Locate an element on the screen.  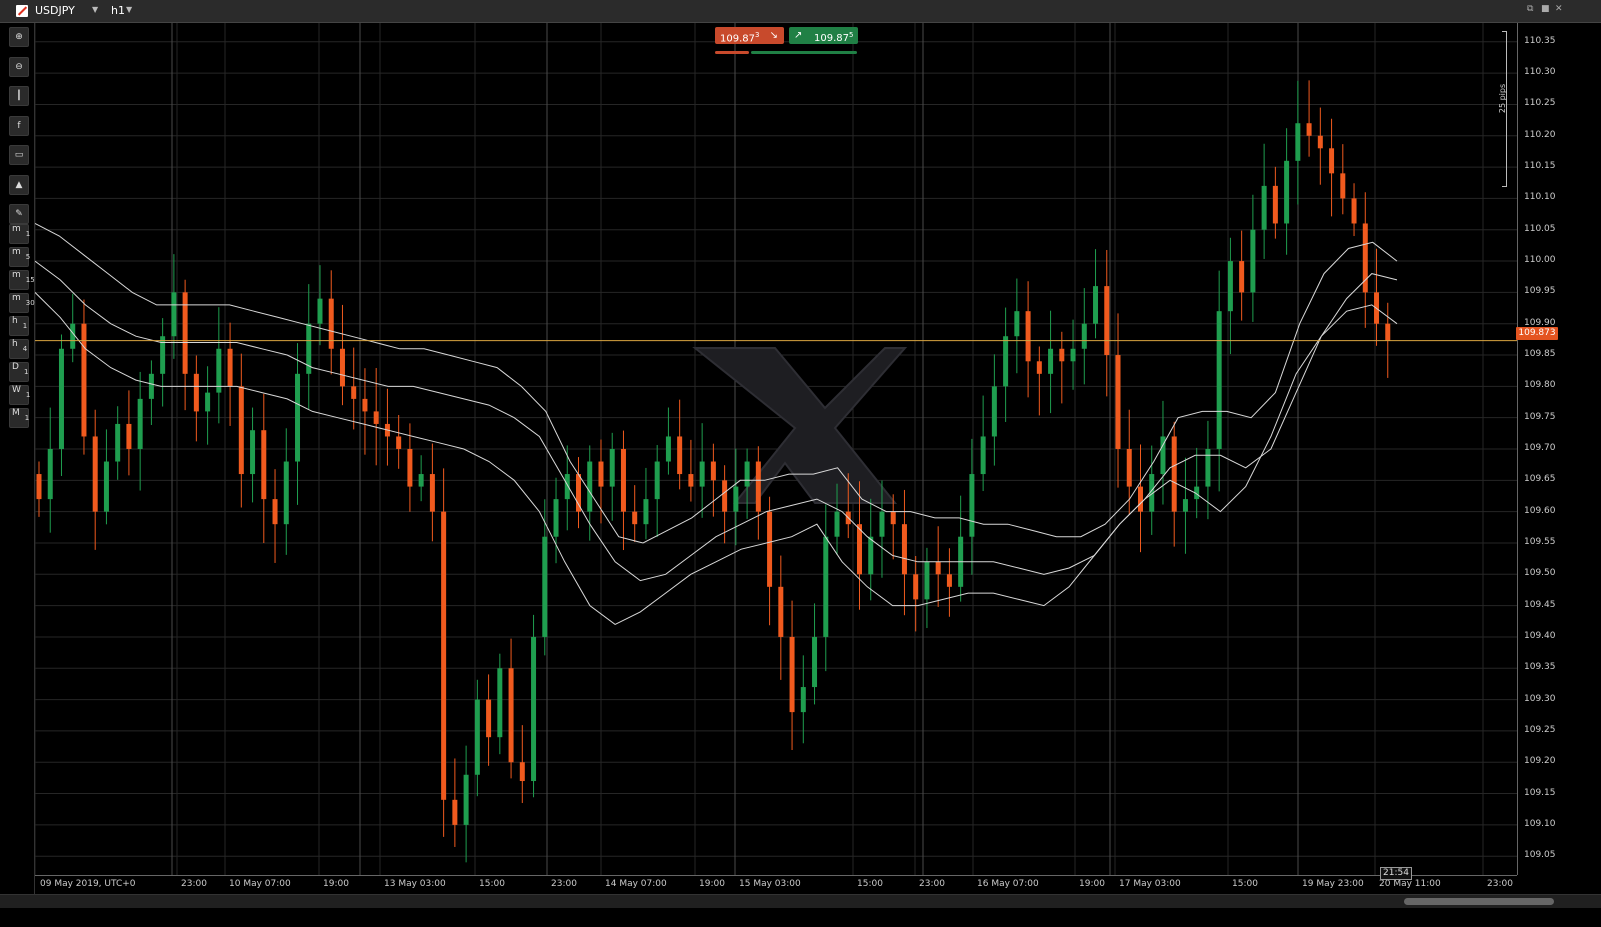
fb-share-icon: f is located at coordinates (19, 125).